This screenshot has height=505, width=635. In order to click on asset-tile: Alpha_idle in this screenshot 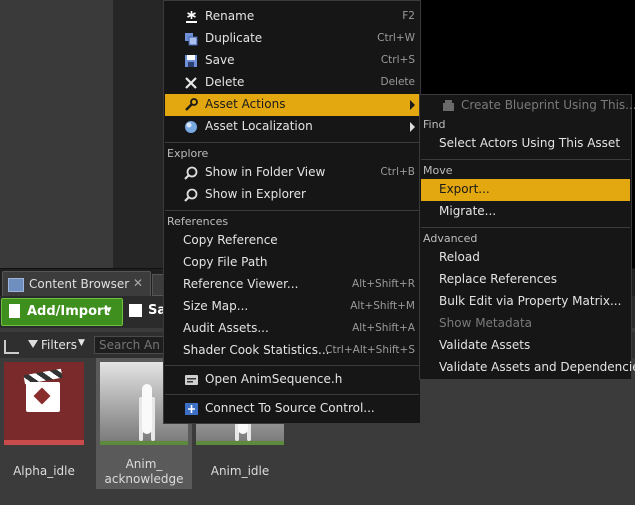, I will do `click(44, 425)`.